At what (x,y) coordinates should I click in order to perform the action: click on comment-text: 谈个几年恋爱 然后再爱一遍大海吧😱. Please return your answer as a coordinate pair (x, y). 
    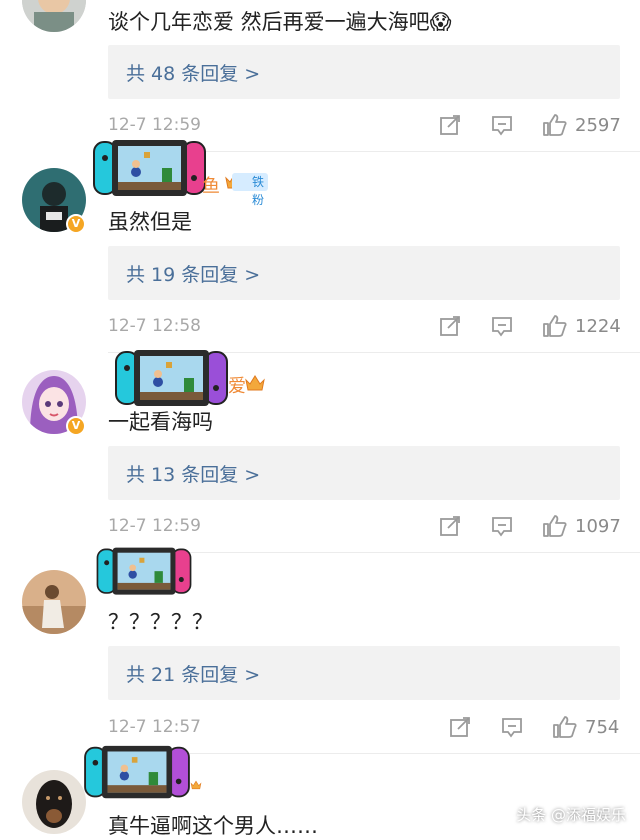
    Looking at the image, I should click on (280, 22).